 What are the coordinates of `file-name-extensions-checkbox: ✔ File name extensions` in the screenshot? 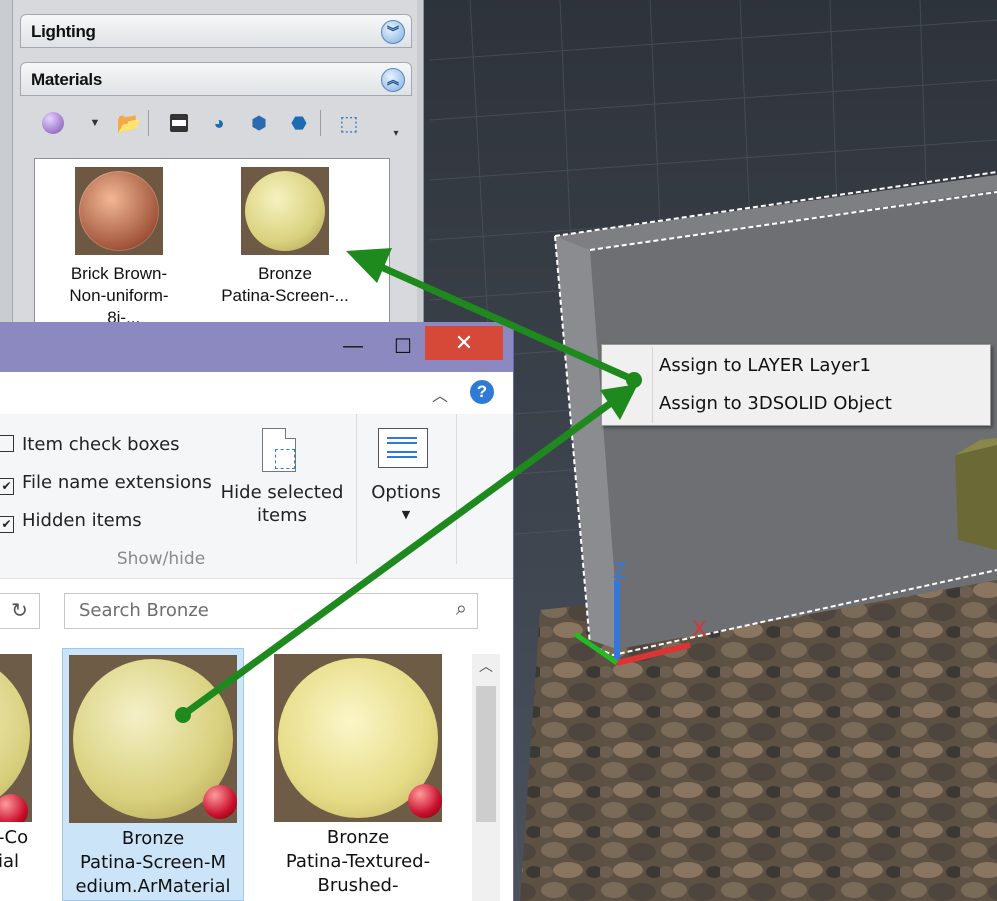 It's located at (106, 483).